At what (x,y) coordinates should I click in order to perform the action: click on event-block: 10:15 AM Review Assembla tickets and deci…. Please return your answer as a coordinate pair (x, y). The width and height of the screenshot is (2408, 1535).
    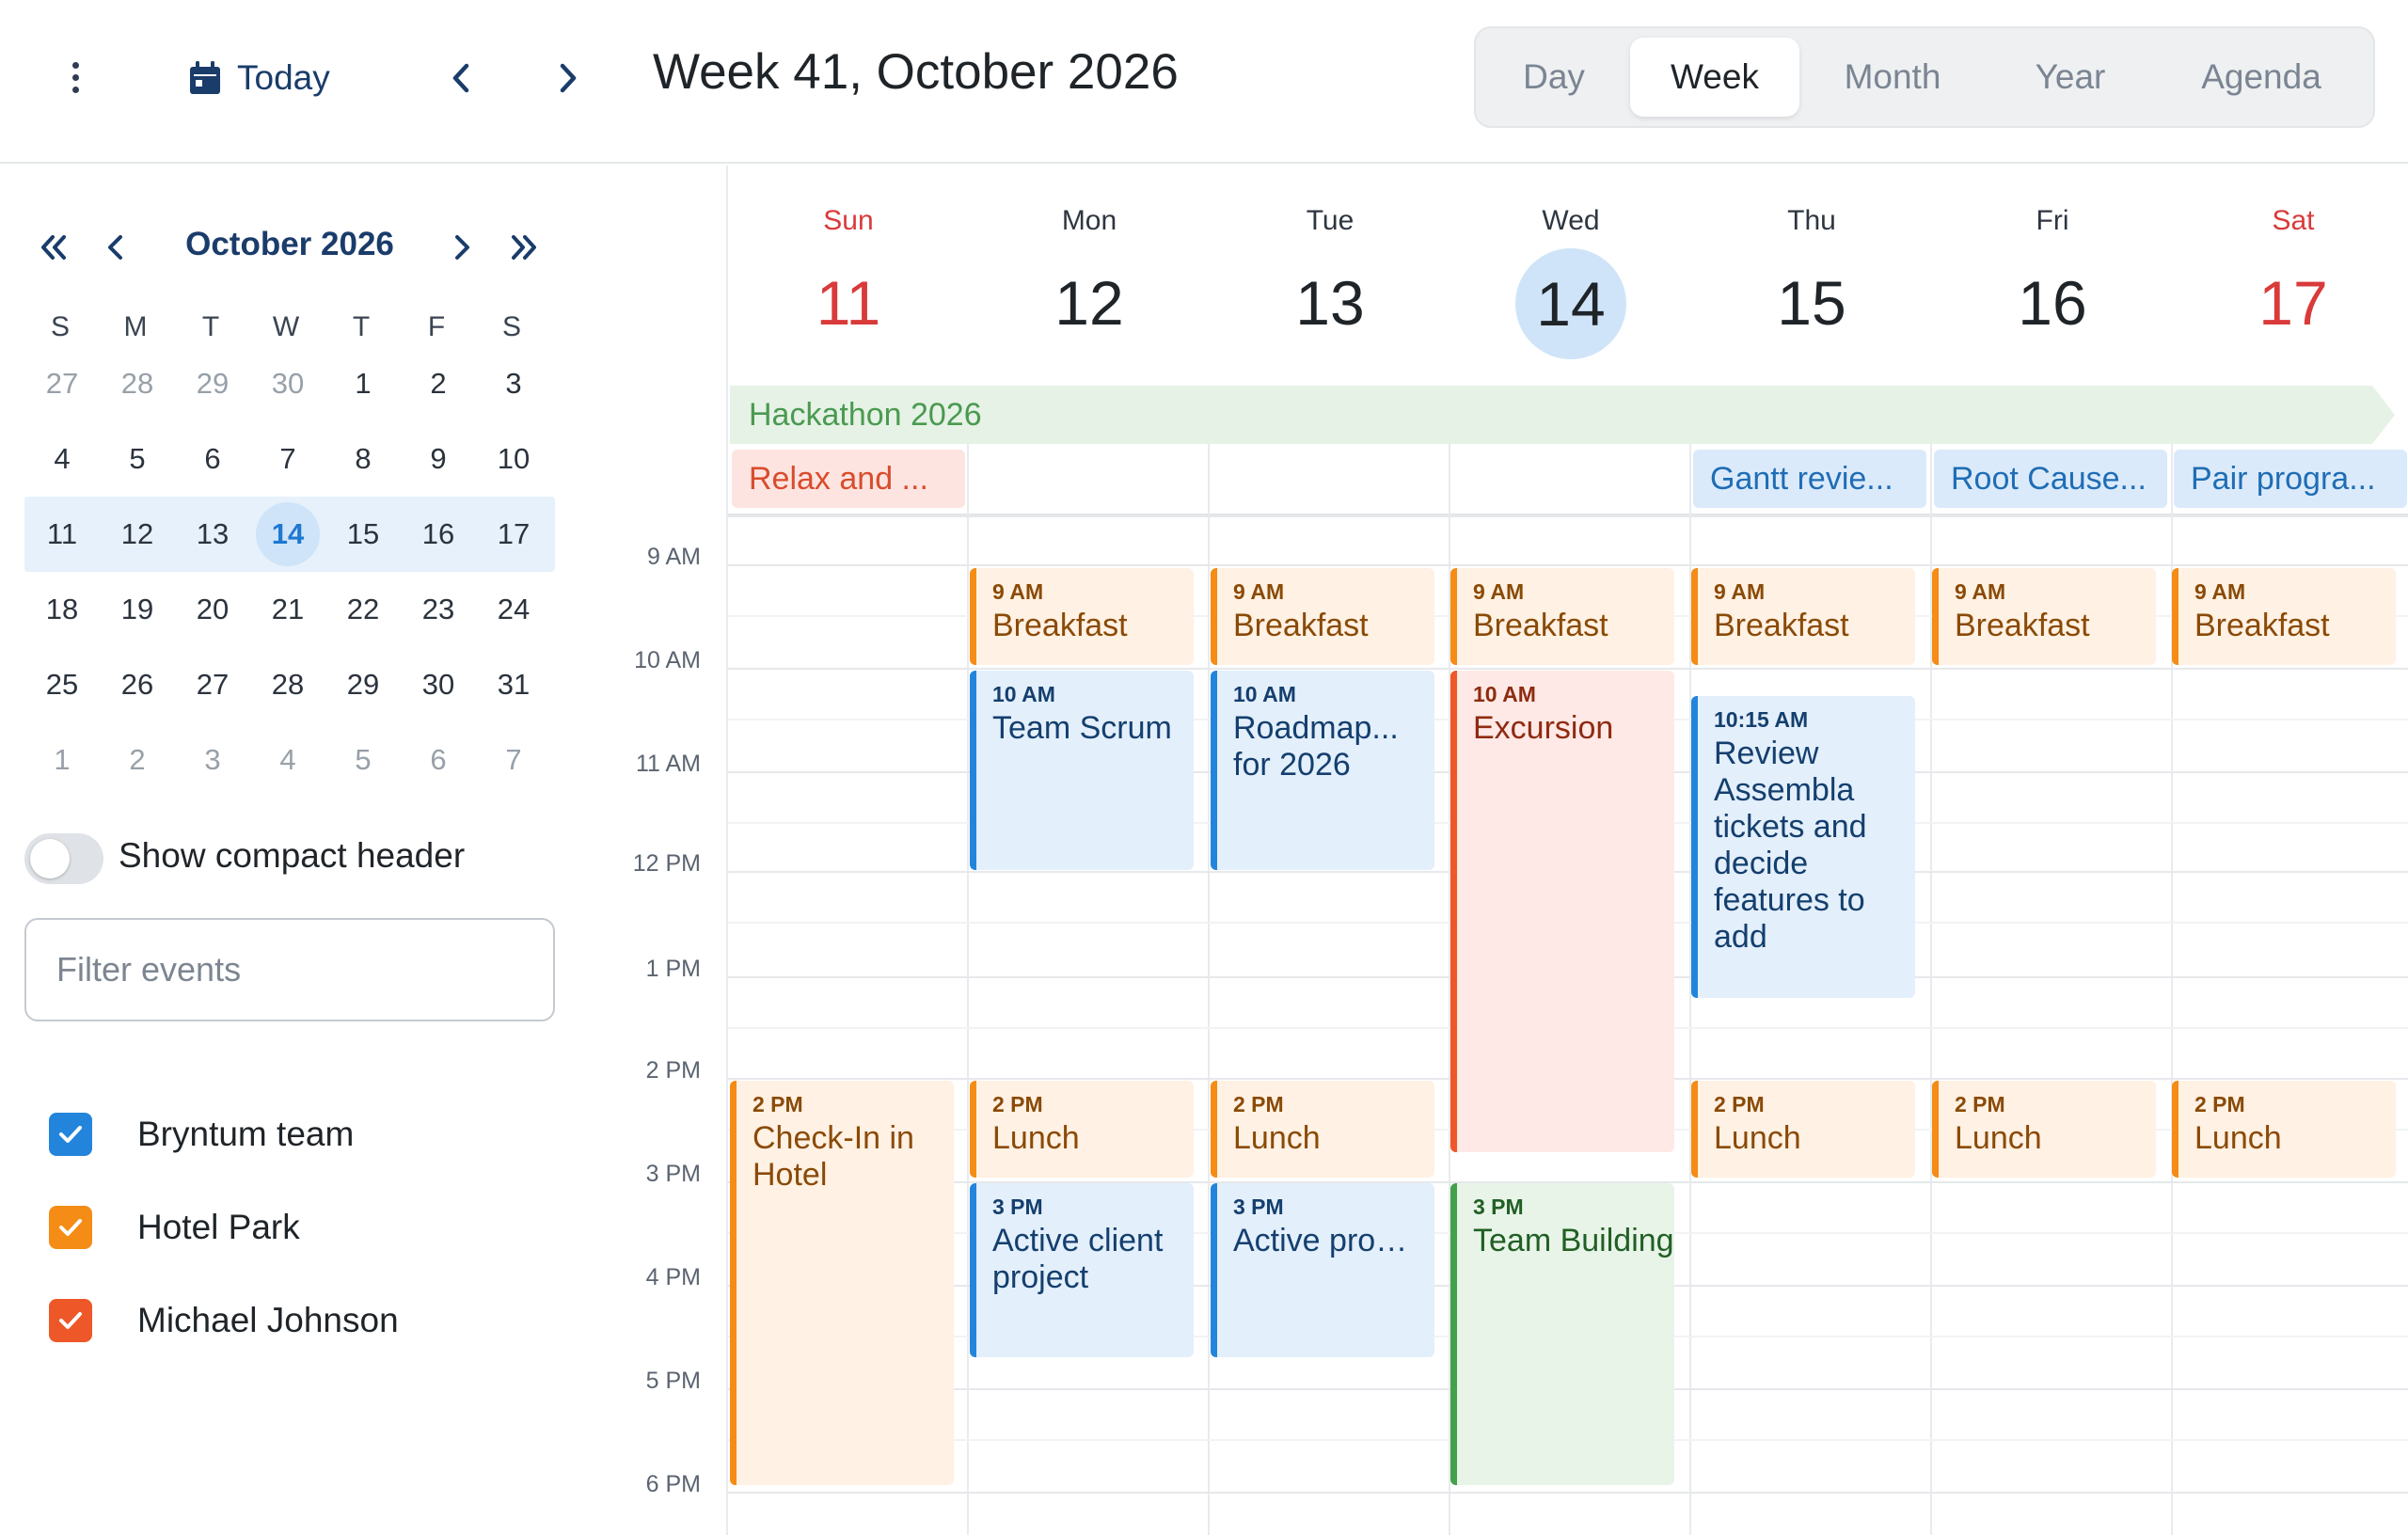
    Looking at the image, I should click on (1803, 847).